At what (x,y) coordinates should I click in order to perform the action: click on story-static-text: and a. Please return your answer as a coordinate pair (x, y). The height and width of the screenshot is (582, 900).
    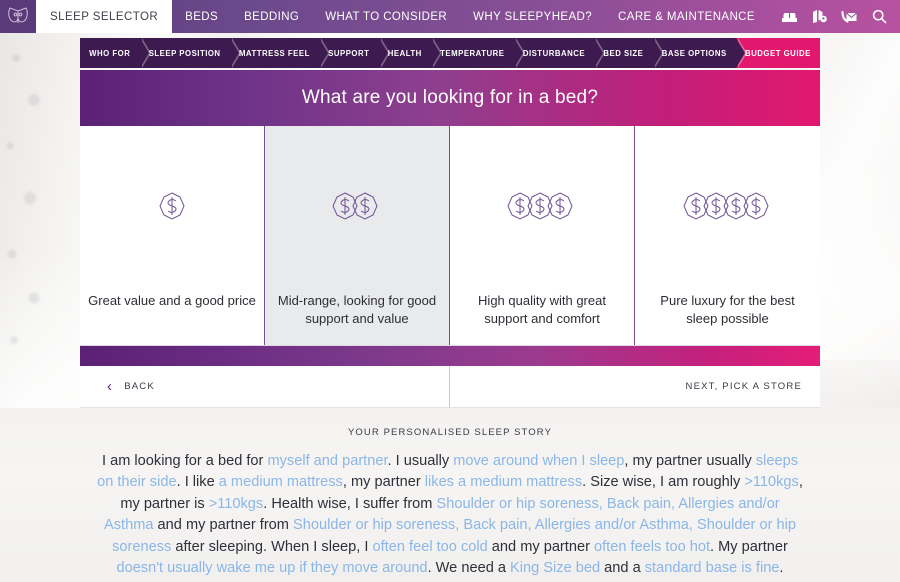
    Looking at the image, I should click on (622, 568).